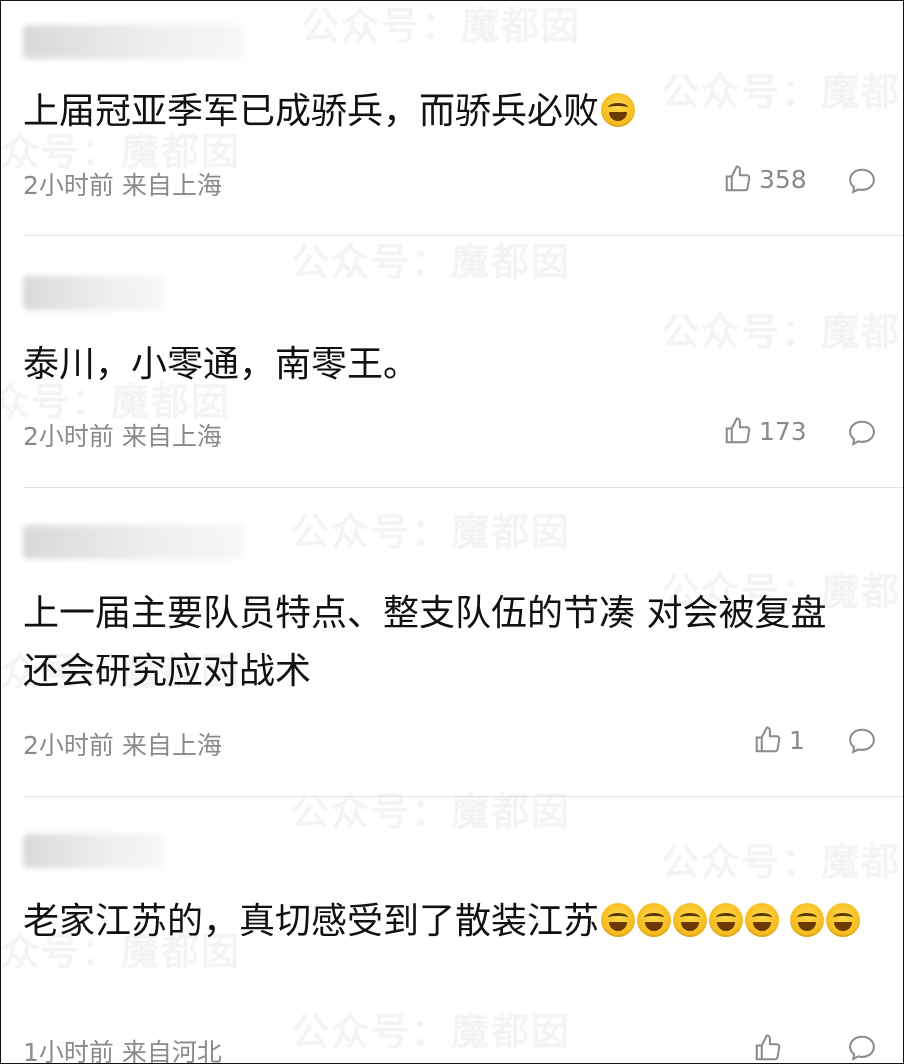  Describe the element at coordinates (443, 365) in the screenshot. I see `comment-text: 泰川，小零通，南零王。` at that location.